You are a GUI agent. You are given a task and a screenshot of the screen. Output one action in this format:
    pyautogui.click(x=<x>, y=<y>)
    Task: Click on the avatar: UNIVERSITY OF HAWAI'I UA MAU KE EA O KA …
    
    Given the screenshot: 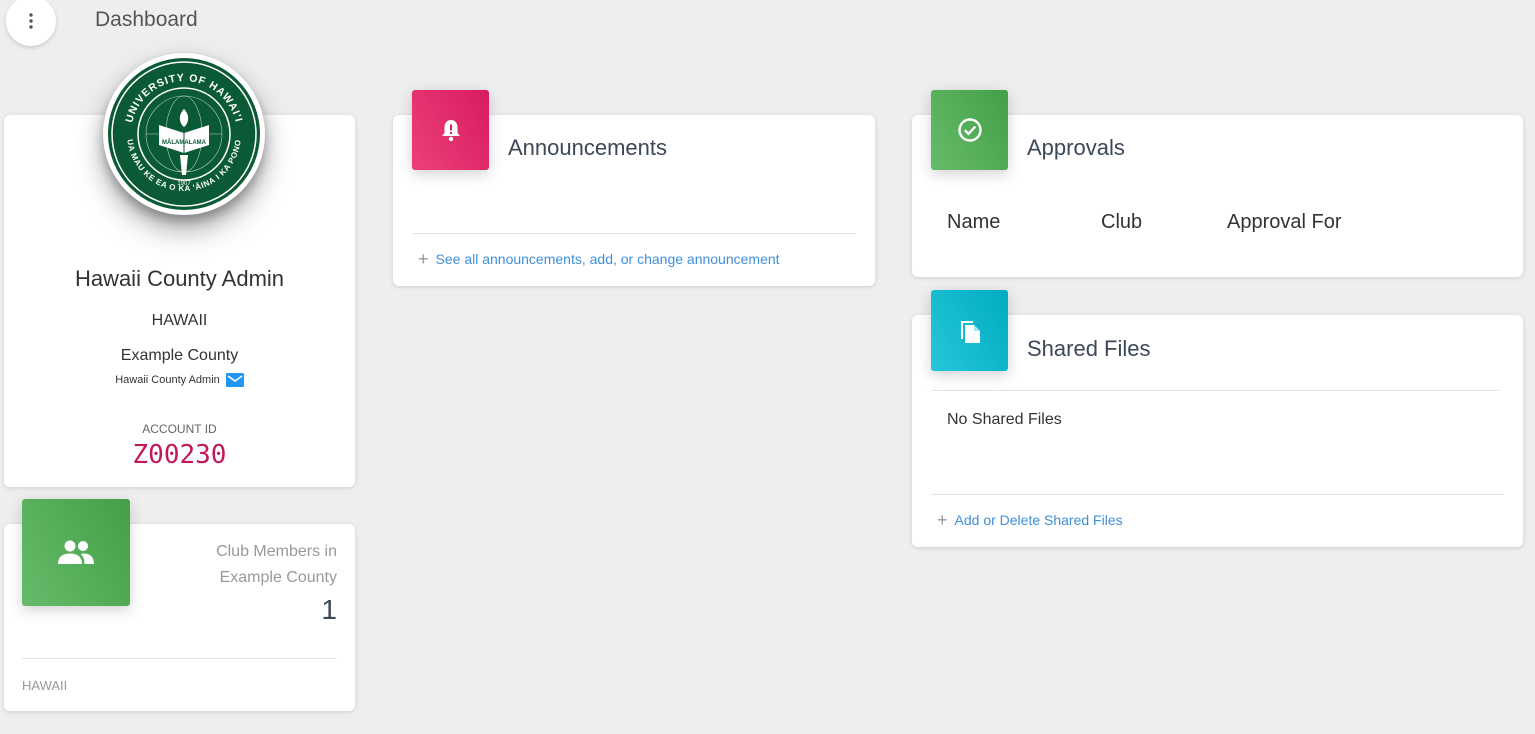 What is the action you would take?
    pyautogui.click(x=184, y=134)
    